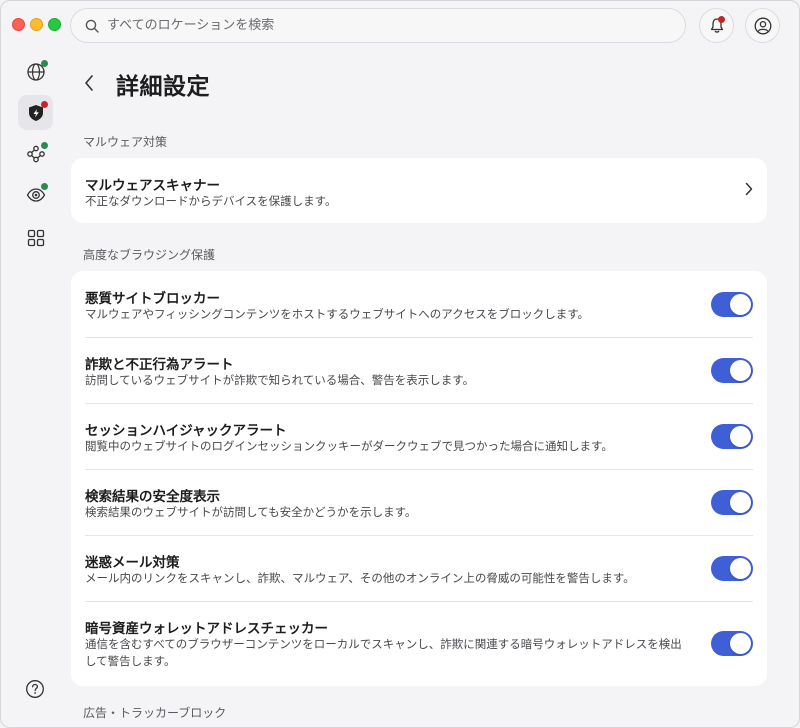 Image resolution: width=800 pixels, height=728 pixels. I want to click on search-input, so click(387, 25).